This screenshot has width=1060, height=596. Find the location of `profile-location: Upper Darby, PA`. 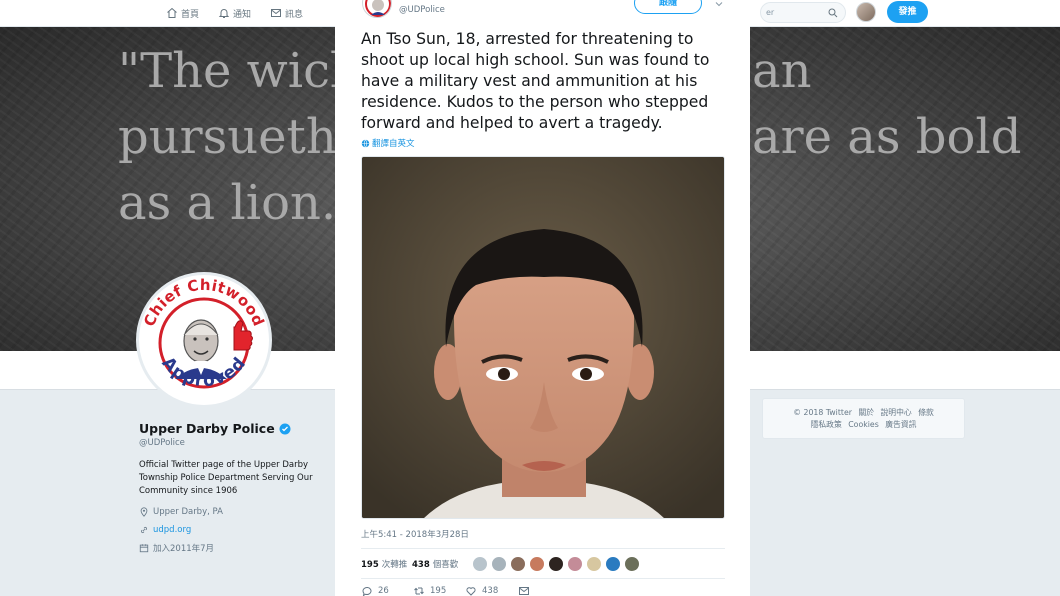

profile-location: Upper Darby, PA is located at coordinates (181, 512).